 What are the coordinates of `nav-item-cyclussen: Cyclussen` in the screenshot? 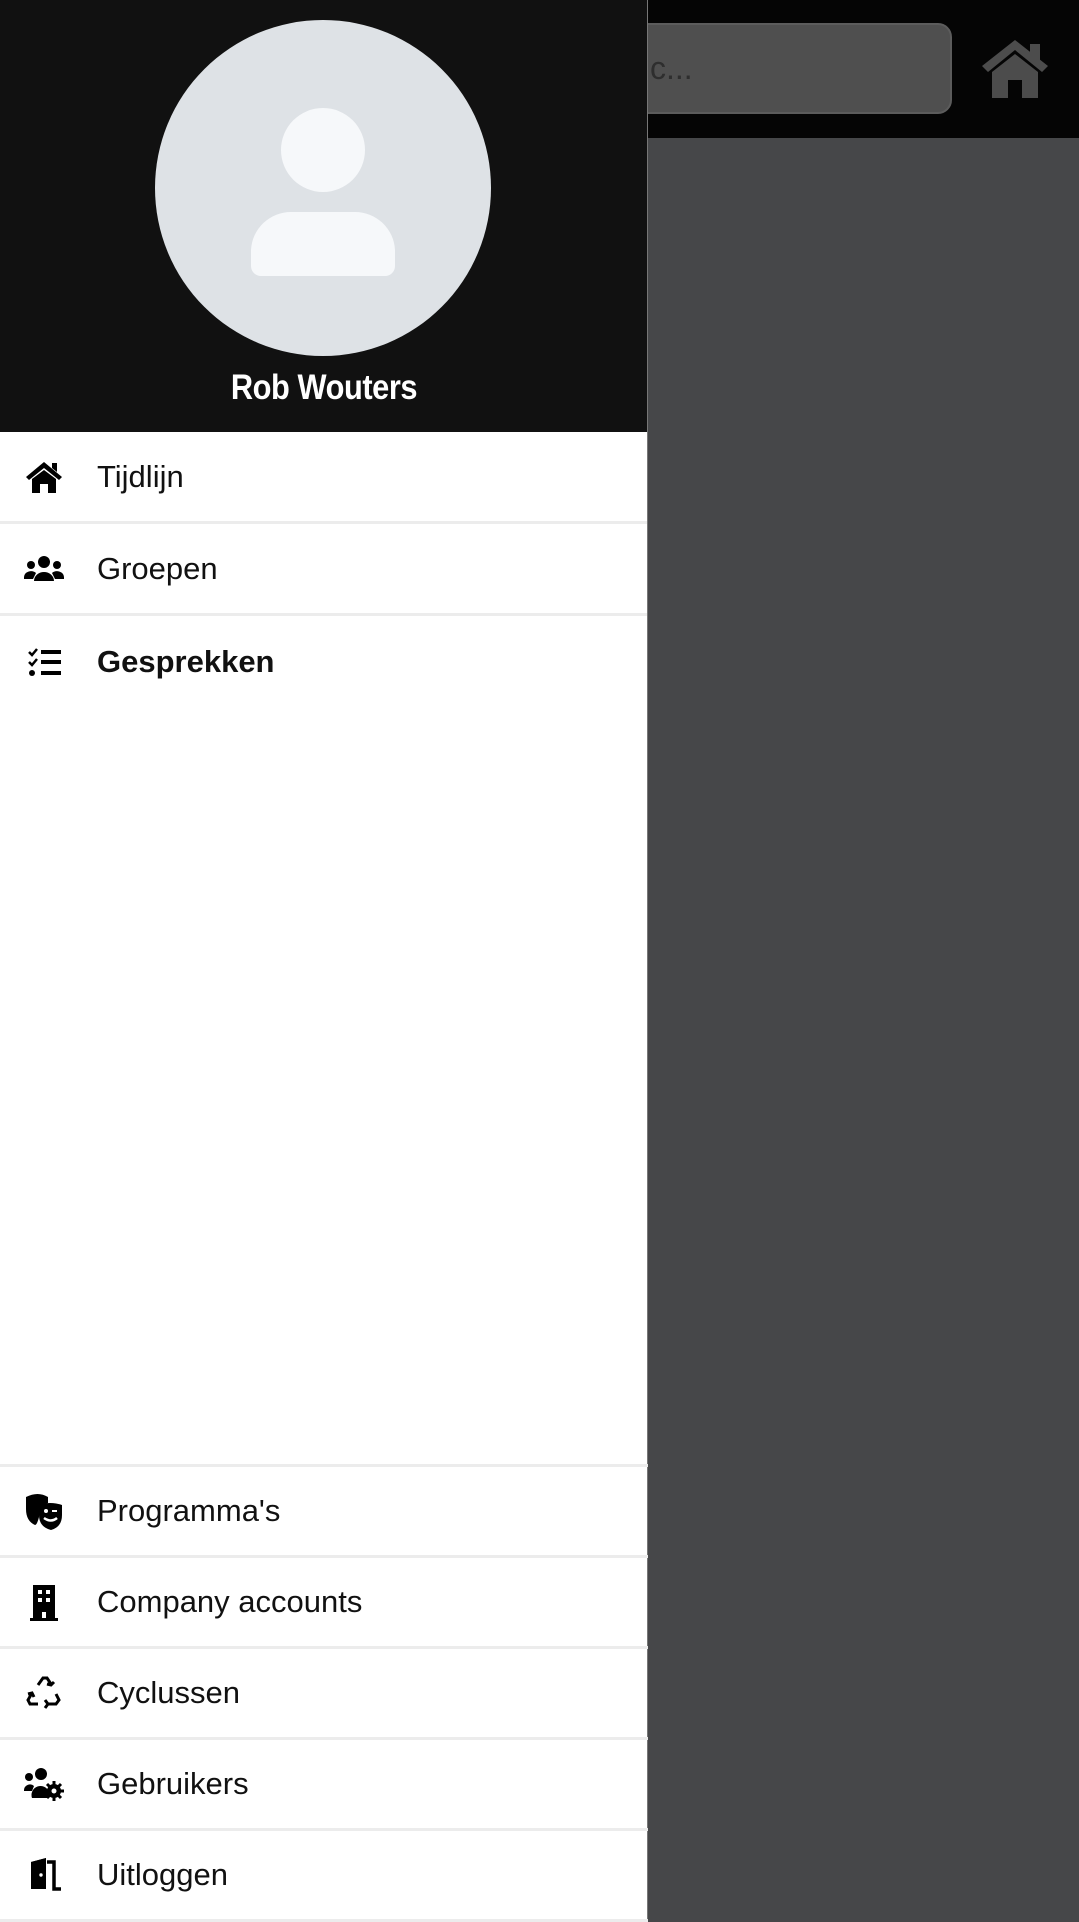 It's located at (324, 1694).